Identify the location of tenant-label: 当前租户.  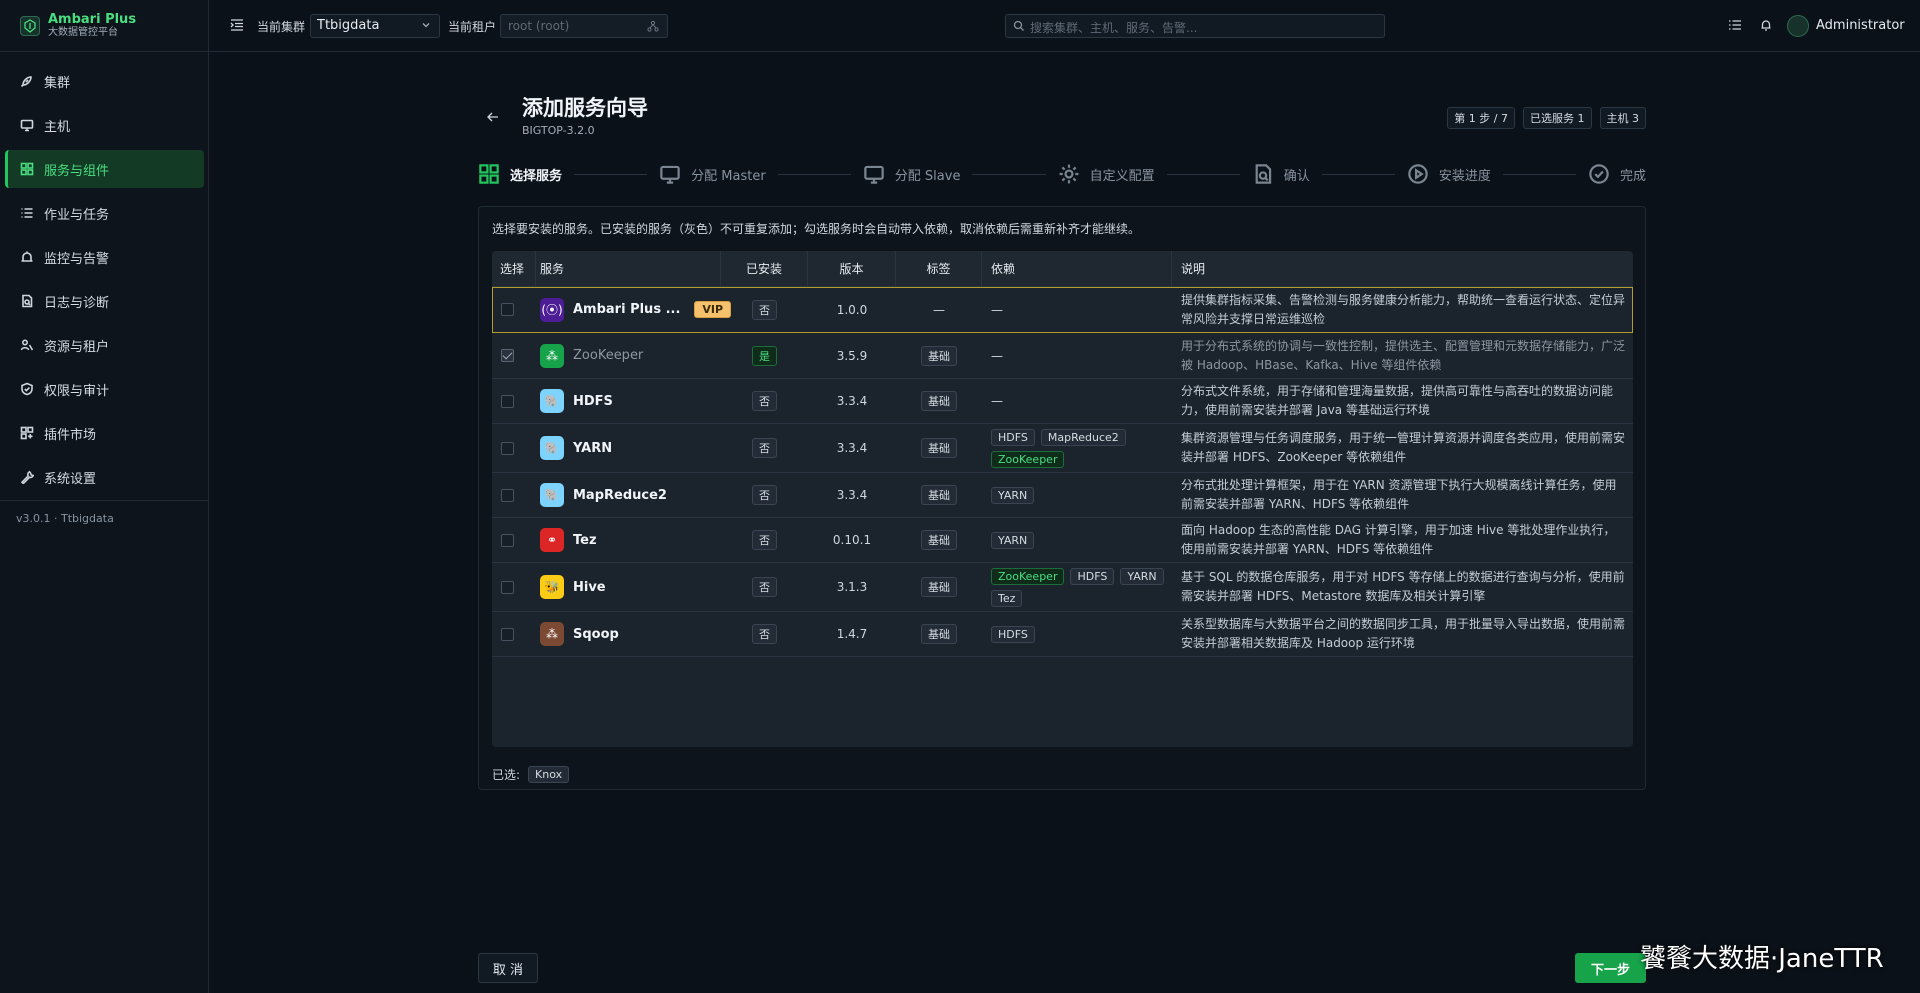
(472, 27).